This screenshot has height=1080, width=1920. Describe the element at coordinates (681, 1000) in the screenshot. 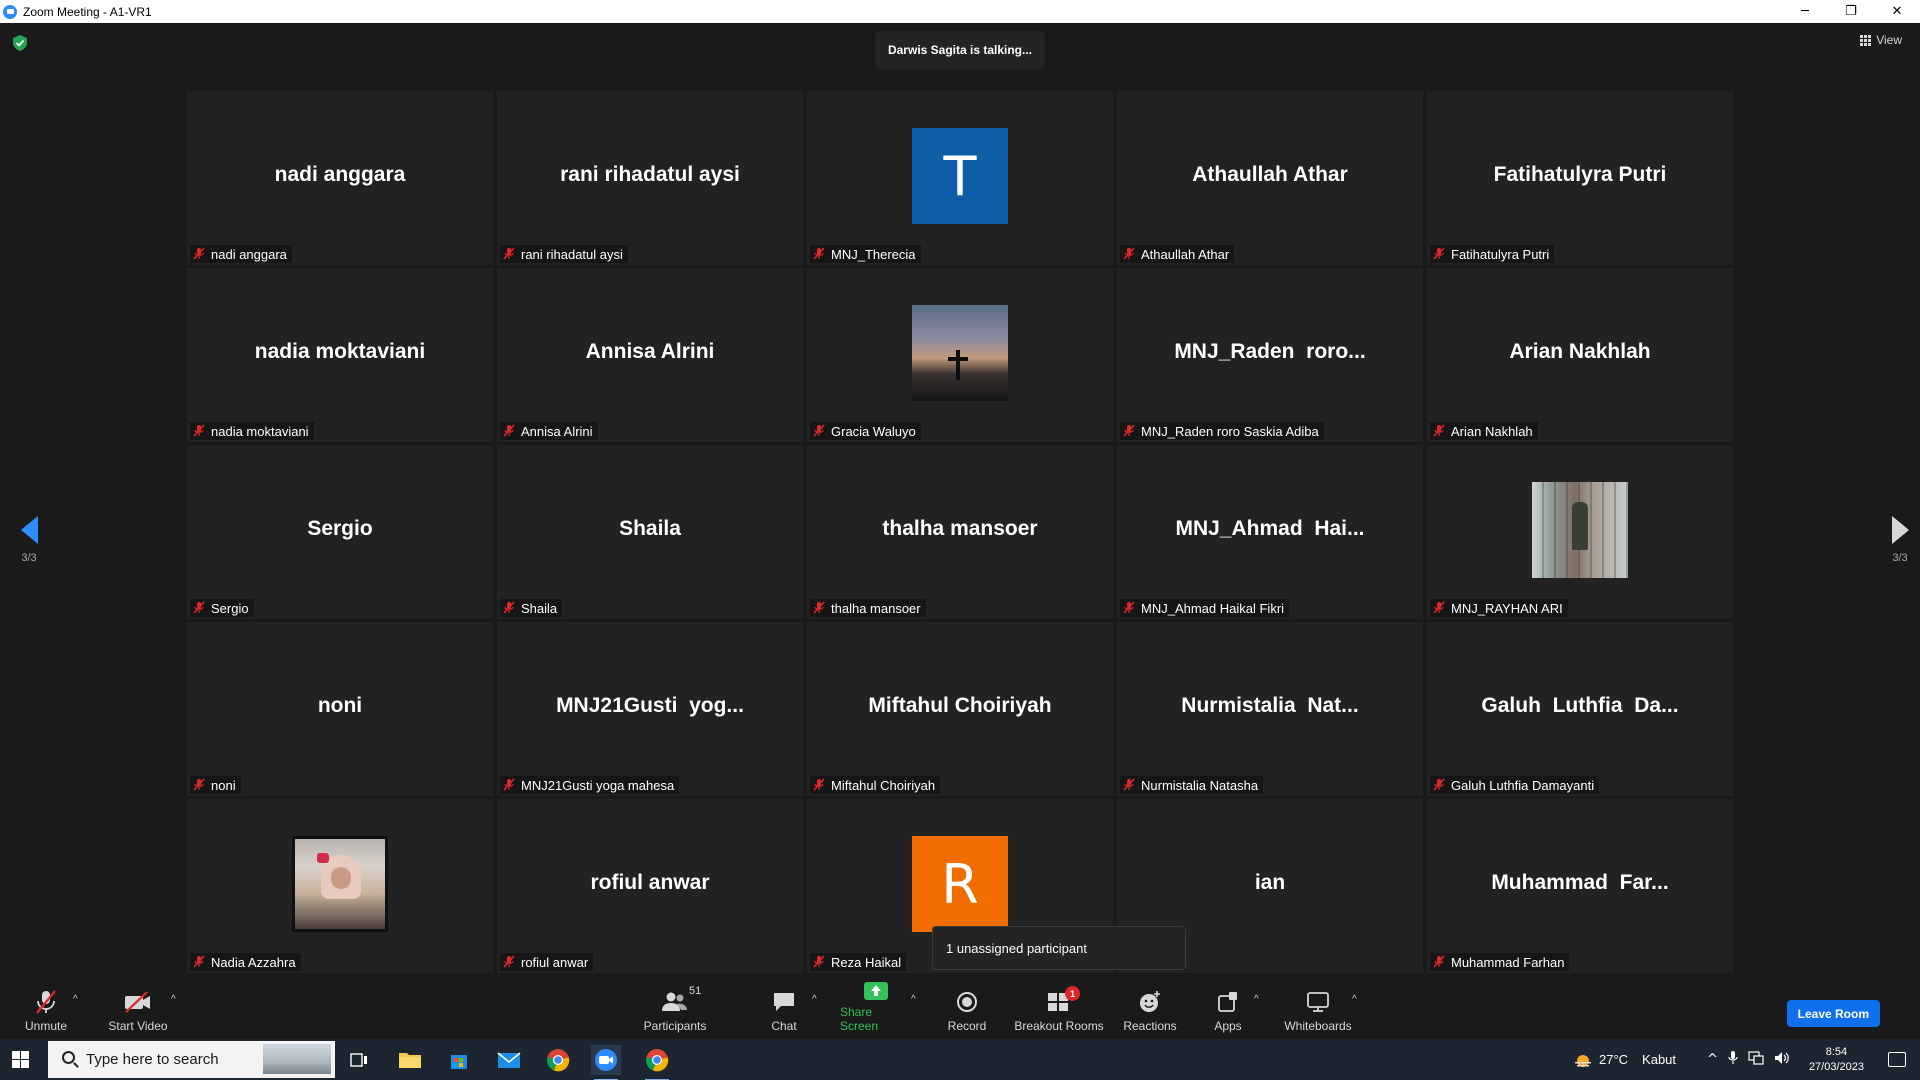

I see `participants-icon: 51` at that location.